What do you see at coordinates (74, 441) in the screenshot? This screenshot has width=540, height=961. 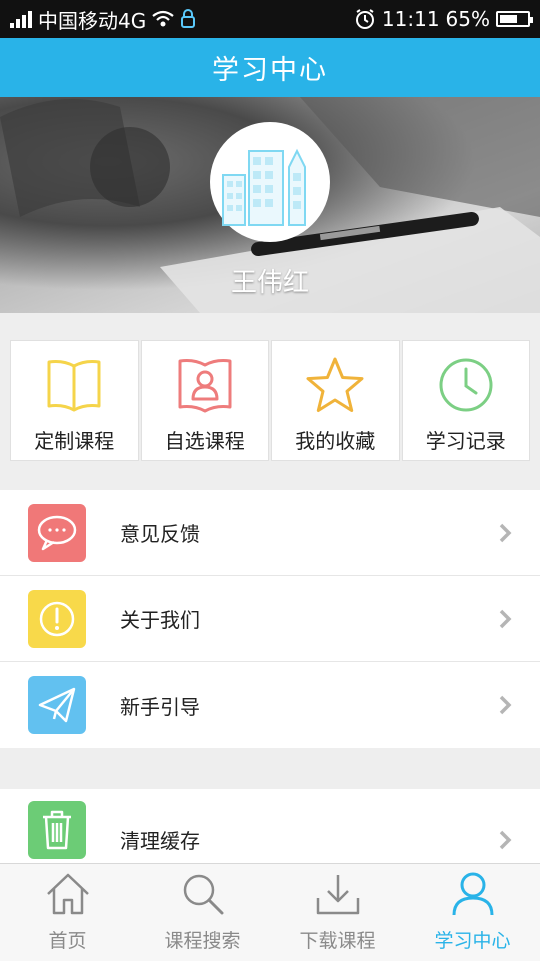 I see `quick-action-label: 定制课程` at bounding box center [74, 441].